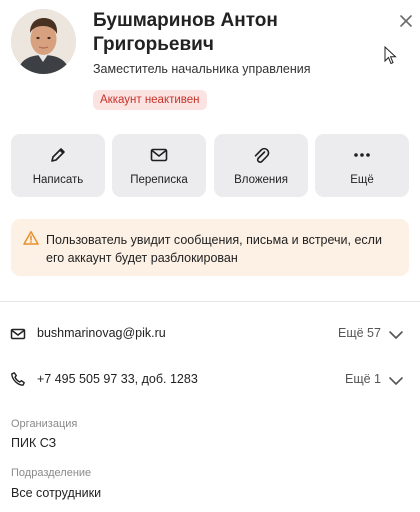 The height and width of the screenshot is (512, 420). I want to click on more-button-label: Ещё, so click(362, 180).